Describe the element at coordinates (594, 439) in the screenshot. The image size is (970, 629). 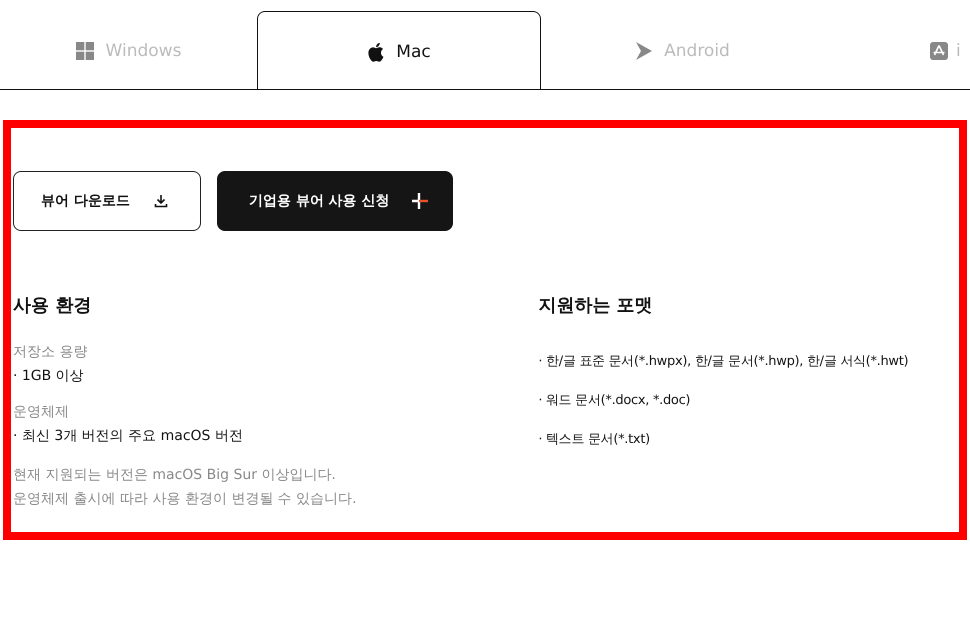
I see `format-item: · 텍스트 문서(*.txt)` at that location.